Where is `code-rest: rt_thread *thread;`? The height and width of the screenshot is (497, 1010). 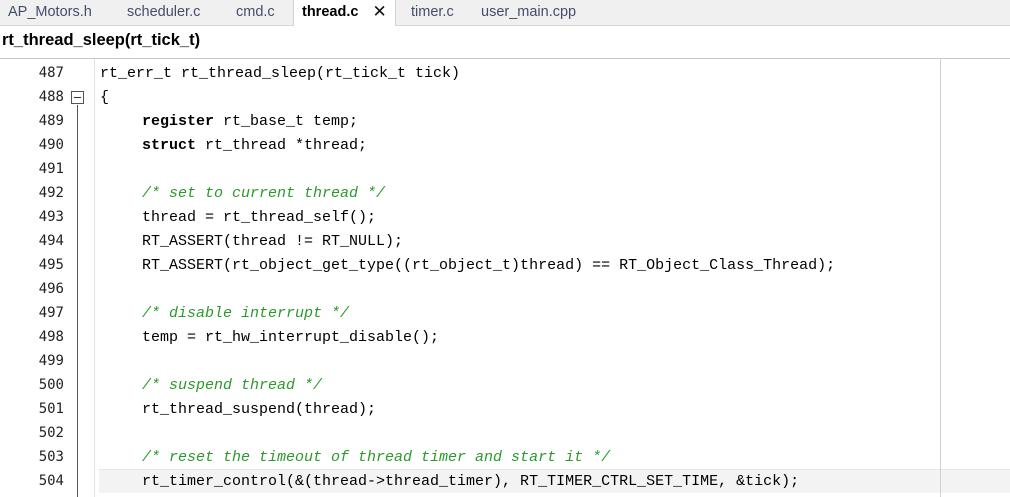 code-rest: rt_thread *thread; is located at coordinates (282, 145).